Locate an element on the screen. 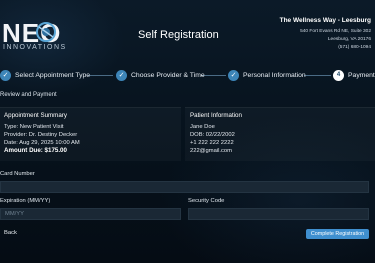  appointment-date: Date: Aug 29, 2025 10:00 AM is located at coordinates (42, 143).